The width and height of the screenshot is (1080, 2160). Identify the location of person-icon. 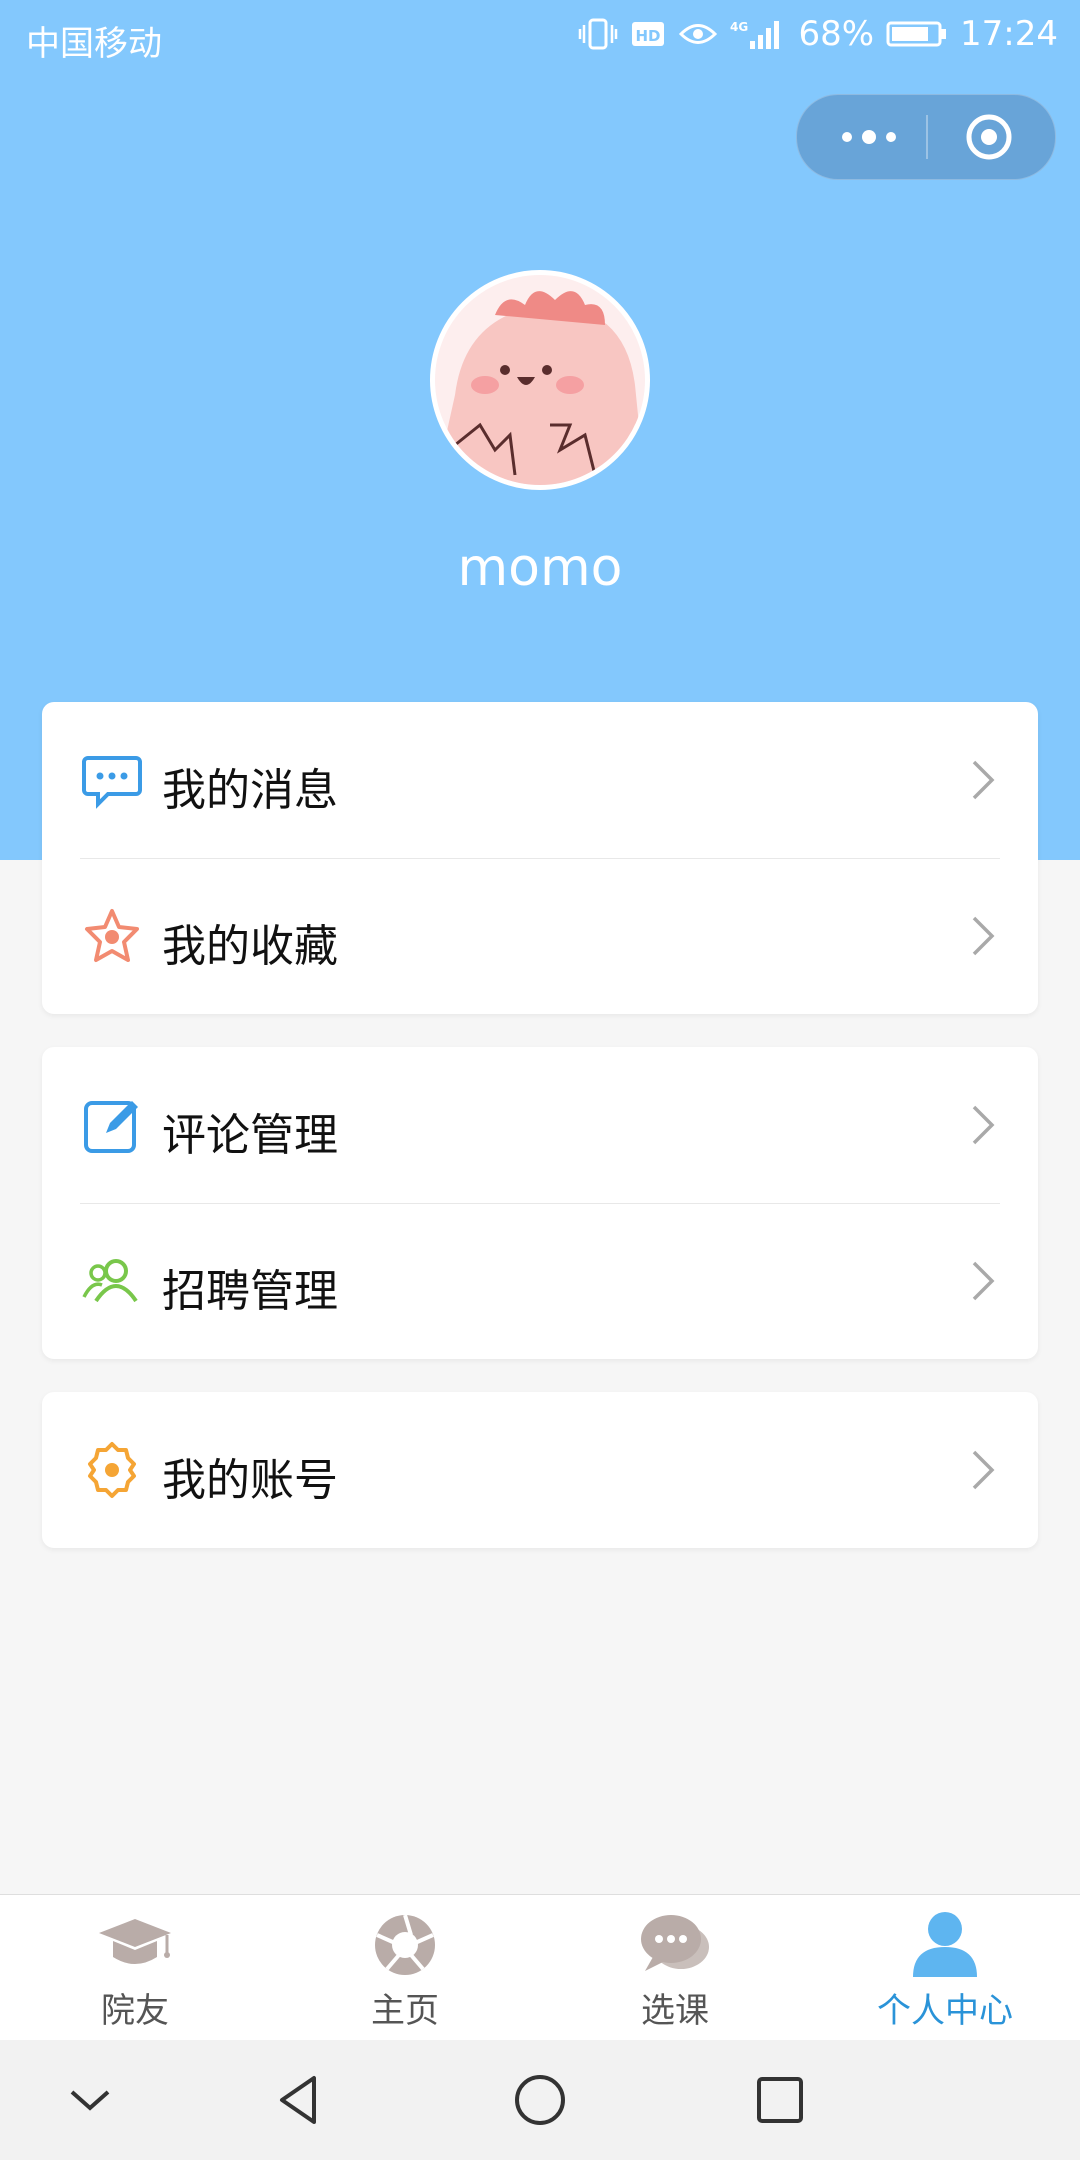
(945, 1944).